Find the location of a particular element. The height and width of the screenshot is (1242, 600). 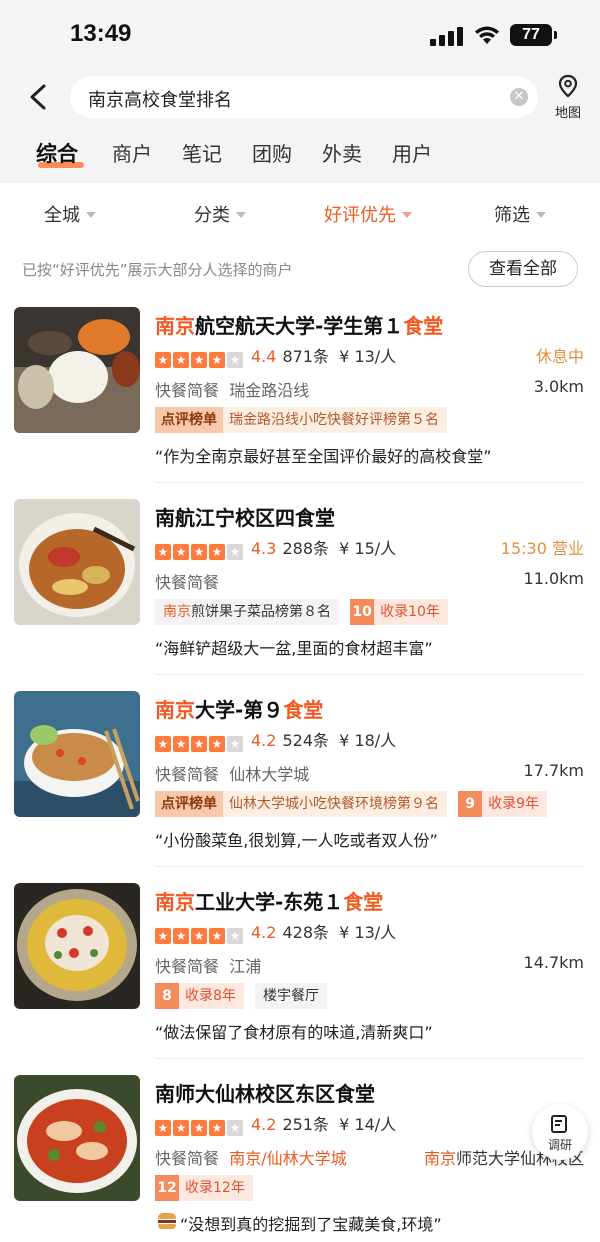

area: 瑞金路沿线 is located at coordinates (269, 390).